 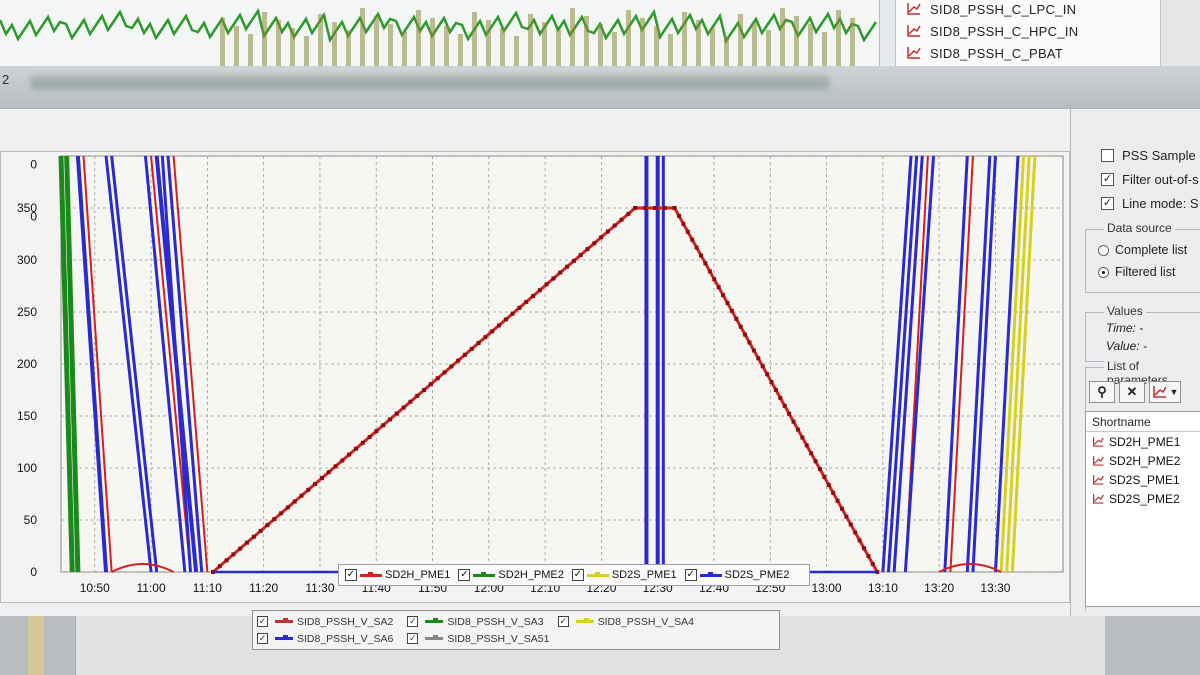 I want to click on parameter-item: SD2H_PME2, so click(x=1143, y=460).